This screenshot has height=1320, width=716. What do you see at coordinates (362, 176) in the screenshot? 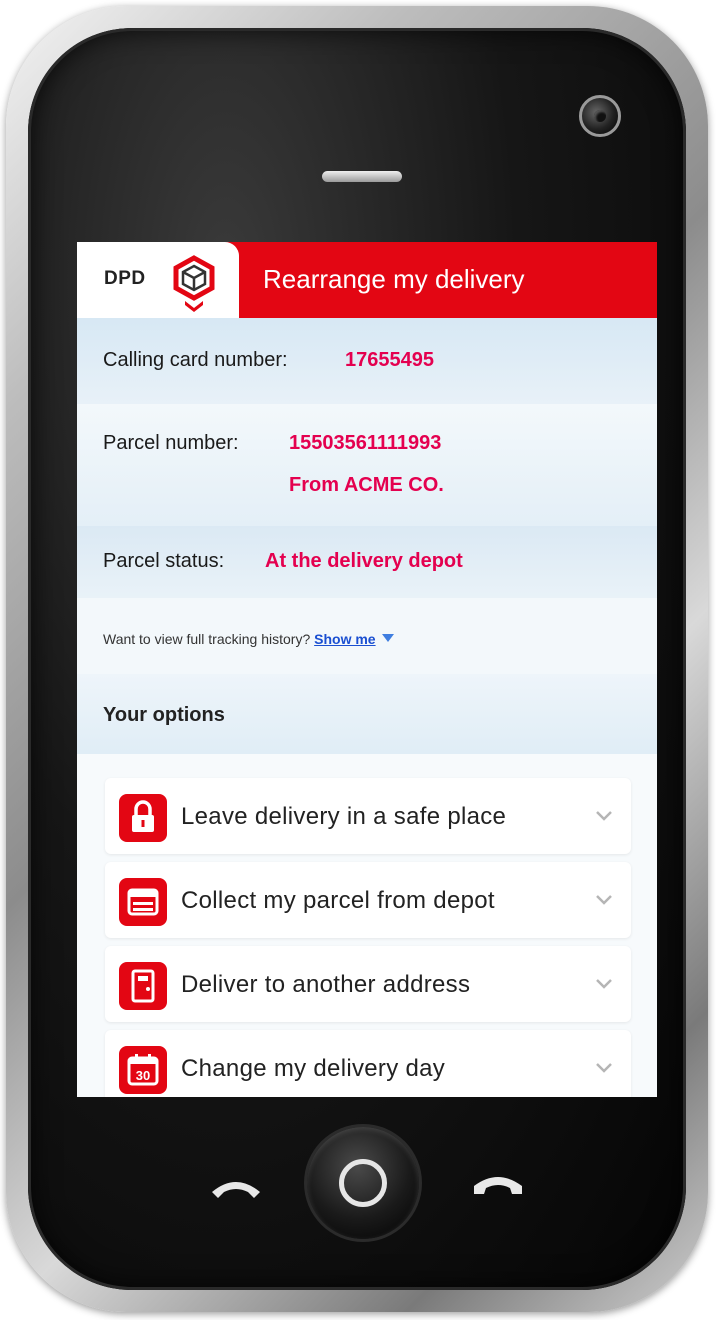
I see `earpiece-speaker` at bounding box center [362, 176].